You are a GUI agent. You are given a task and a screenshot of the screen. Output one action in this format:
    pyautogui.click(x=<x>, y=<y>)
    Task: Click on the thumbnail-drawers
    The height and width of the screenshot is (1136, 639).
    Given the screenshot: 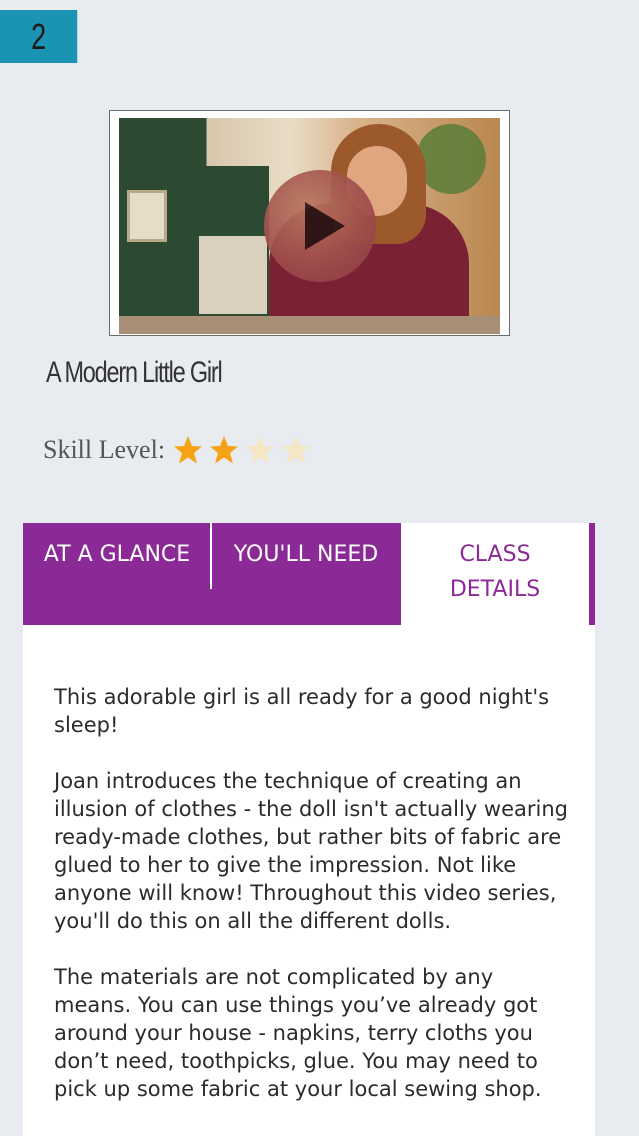 What is the action you would take?
    pyautogui.click(x=233, y=275)
    